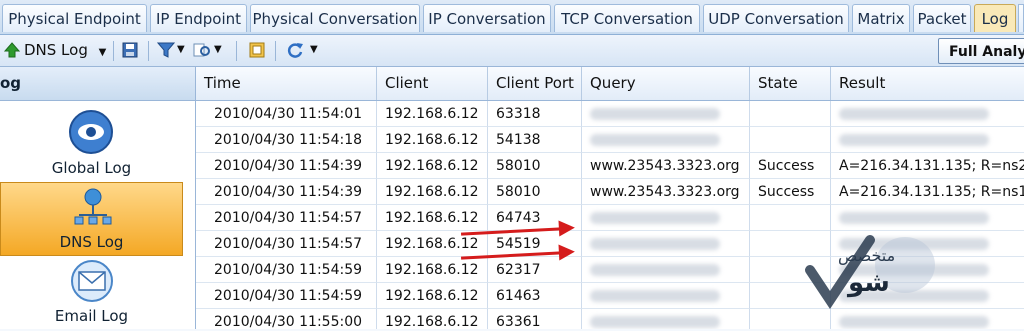  Describe the element at coordinates (202, 50) in the screenshot. I see `find-icon` at that location.